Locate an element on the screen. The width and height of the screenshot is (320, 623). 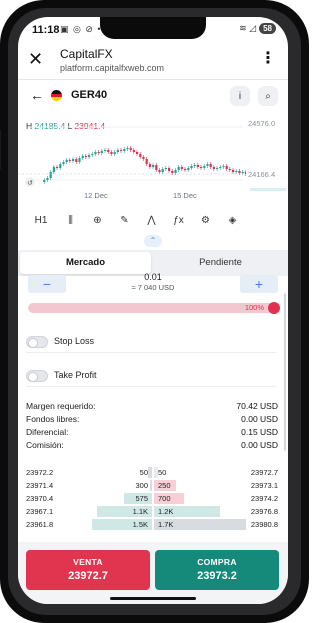
crosshair-icon: ⊕ is located at coordinates (97, 220).